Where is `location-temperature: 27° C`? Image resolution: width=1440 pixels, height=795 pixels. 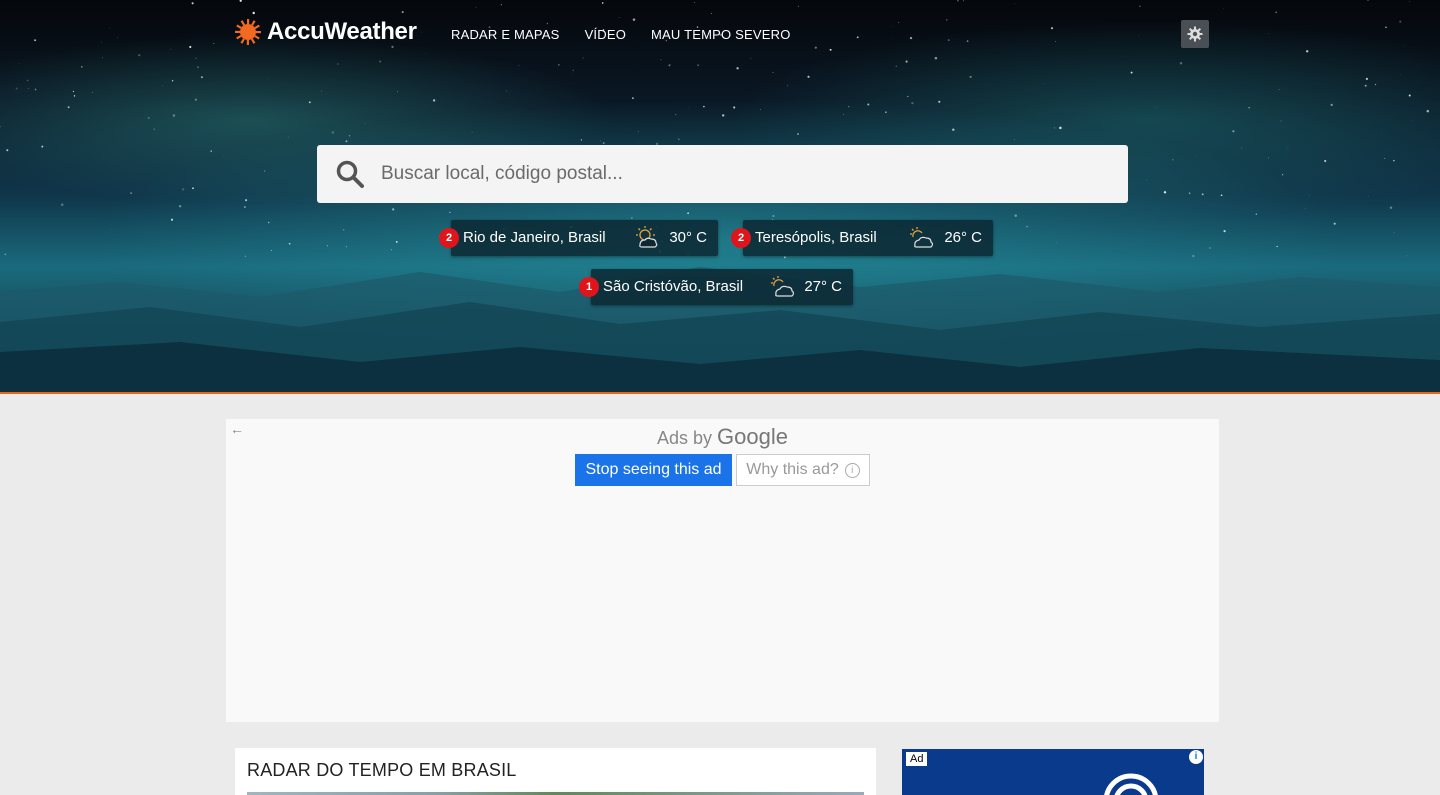
location-temperature: 27° C is located at coordinates (823, 286).